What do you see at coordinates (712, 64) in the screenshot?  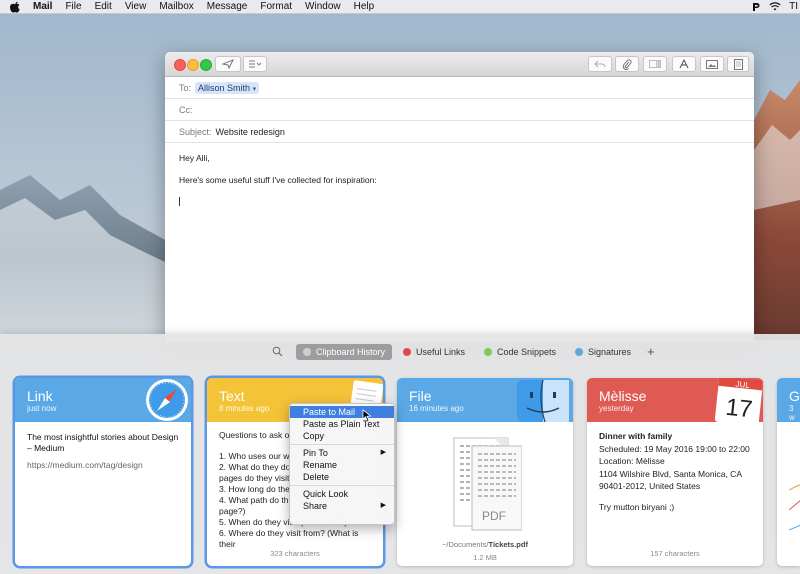 I see `photo-browser-button` at bounding box center [712, 64].